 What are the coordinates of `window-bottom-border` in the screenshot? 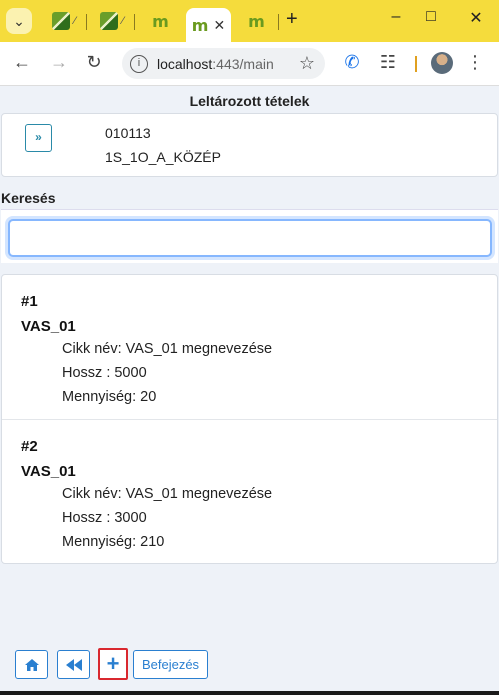 It's located at (249, 693).